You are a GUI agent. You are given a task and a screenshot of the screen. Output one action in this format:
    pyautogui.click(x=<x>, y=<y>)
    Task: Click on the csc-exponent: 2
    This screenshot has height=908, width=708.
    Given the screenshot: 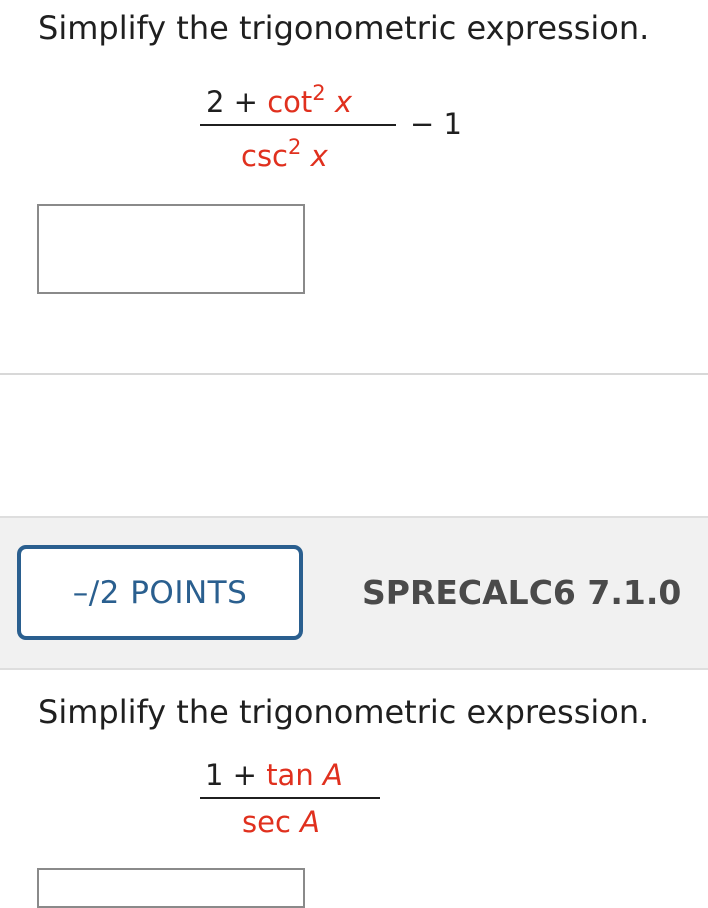 What is the action you would take?
    pyautogui.click(x=295, y=147)
    